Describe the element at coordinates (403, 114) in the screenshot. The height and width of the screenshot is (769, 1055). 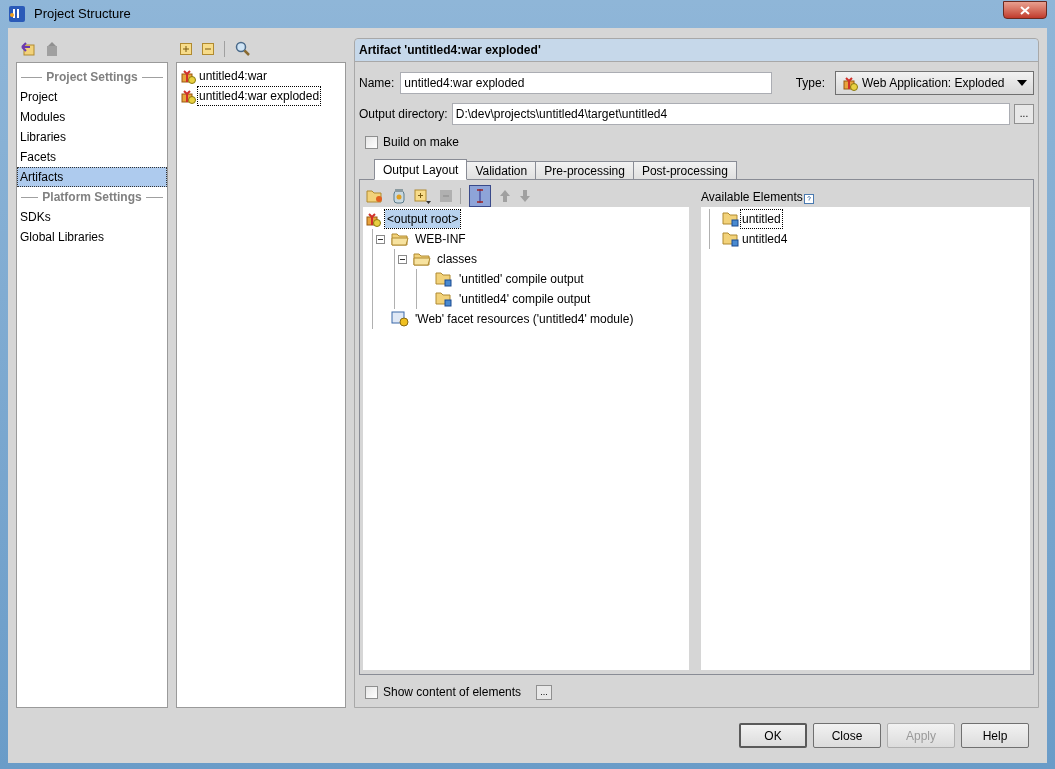
I see `output-directory-label: Output directory:` at that location.